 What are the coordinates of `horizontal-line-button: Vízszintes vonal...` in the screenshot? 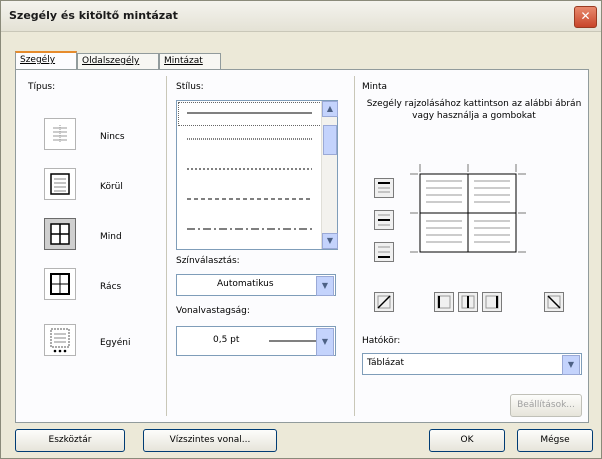 It's located at (210, 440).